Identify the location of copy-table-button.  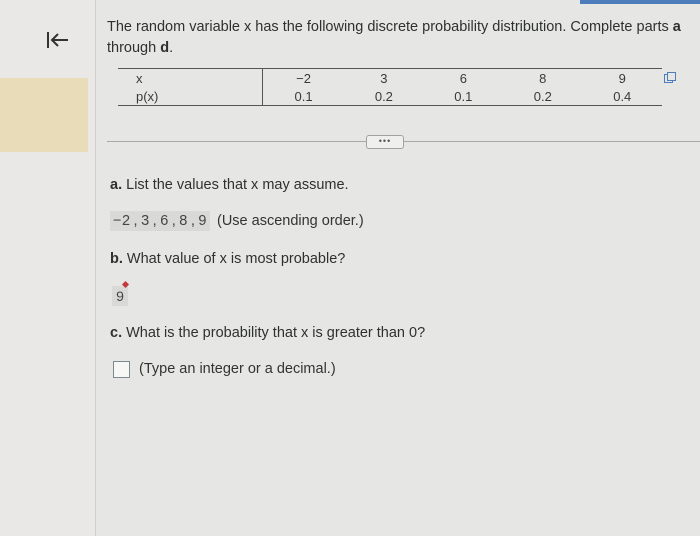
(670, 77).